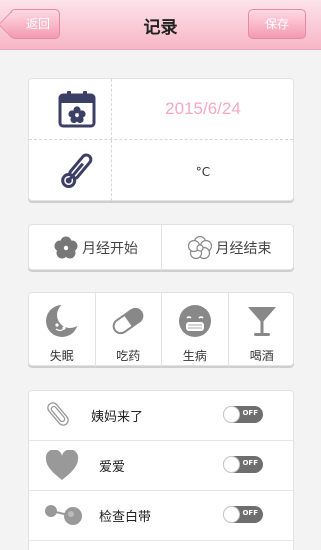 Image resolution: width=321 pixels, height=550 pixels. I want to click on calendar-icon, so click(77, 109).